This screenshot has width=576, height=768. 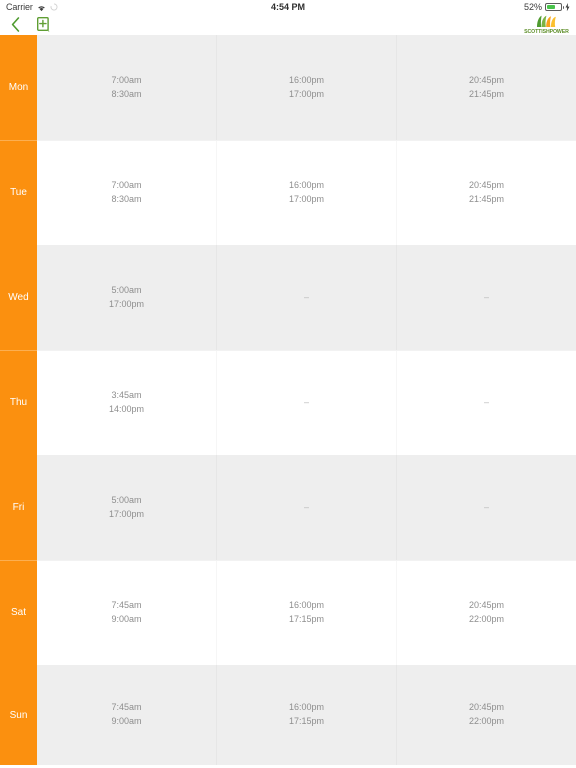 What do you see at coordinates (18, 612) in the screenshot?
I see `day-label-sat: Sat` at bounding box center [18, 612].